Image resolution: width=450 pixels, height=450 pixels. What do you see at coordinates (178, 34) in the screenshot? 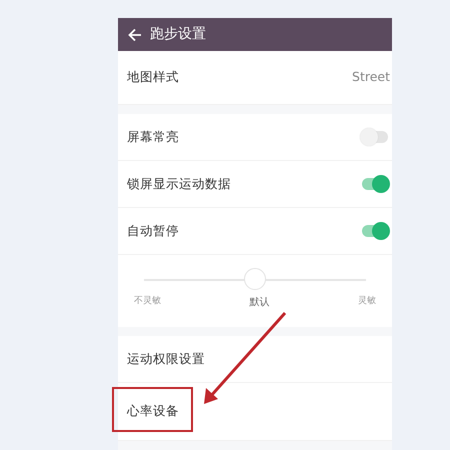
I see `page-title: 跑步设置` at bounding box center [178, 34].